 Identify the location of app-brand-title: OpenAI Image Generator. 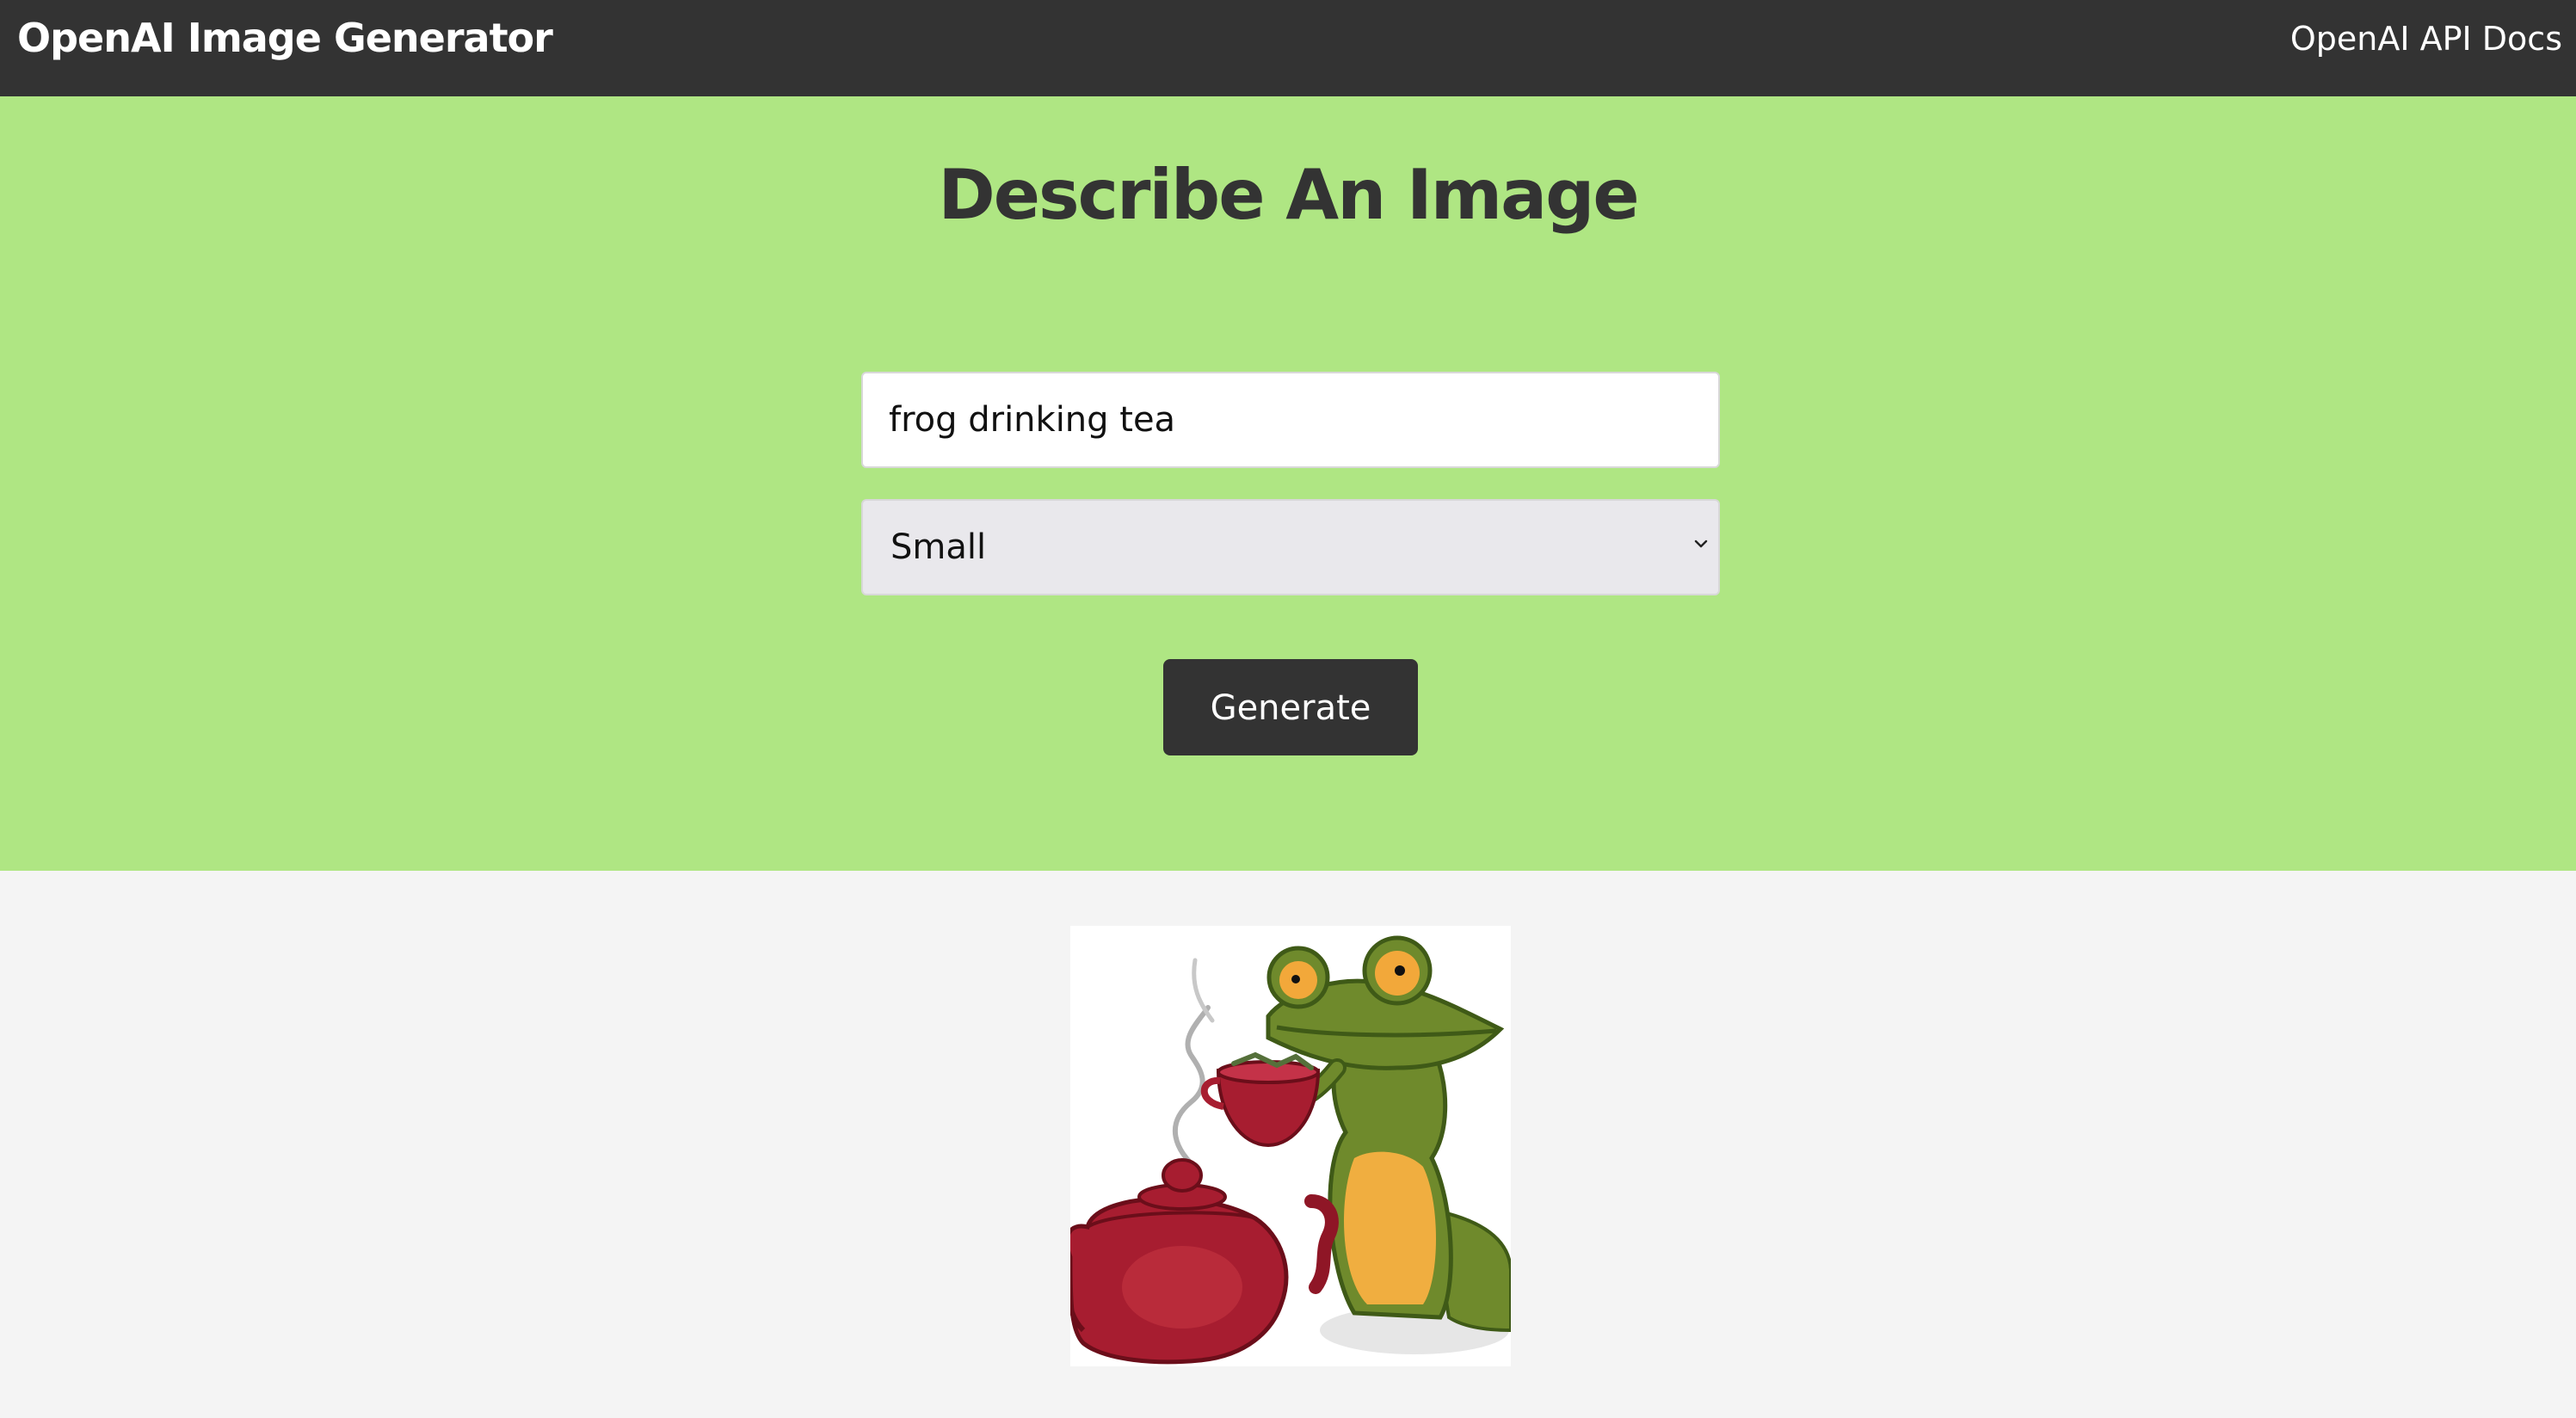
(285, 38).